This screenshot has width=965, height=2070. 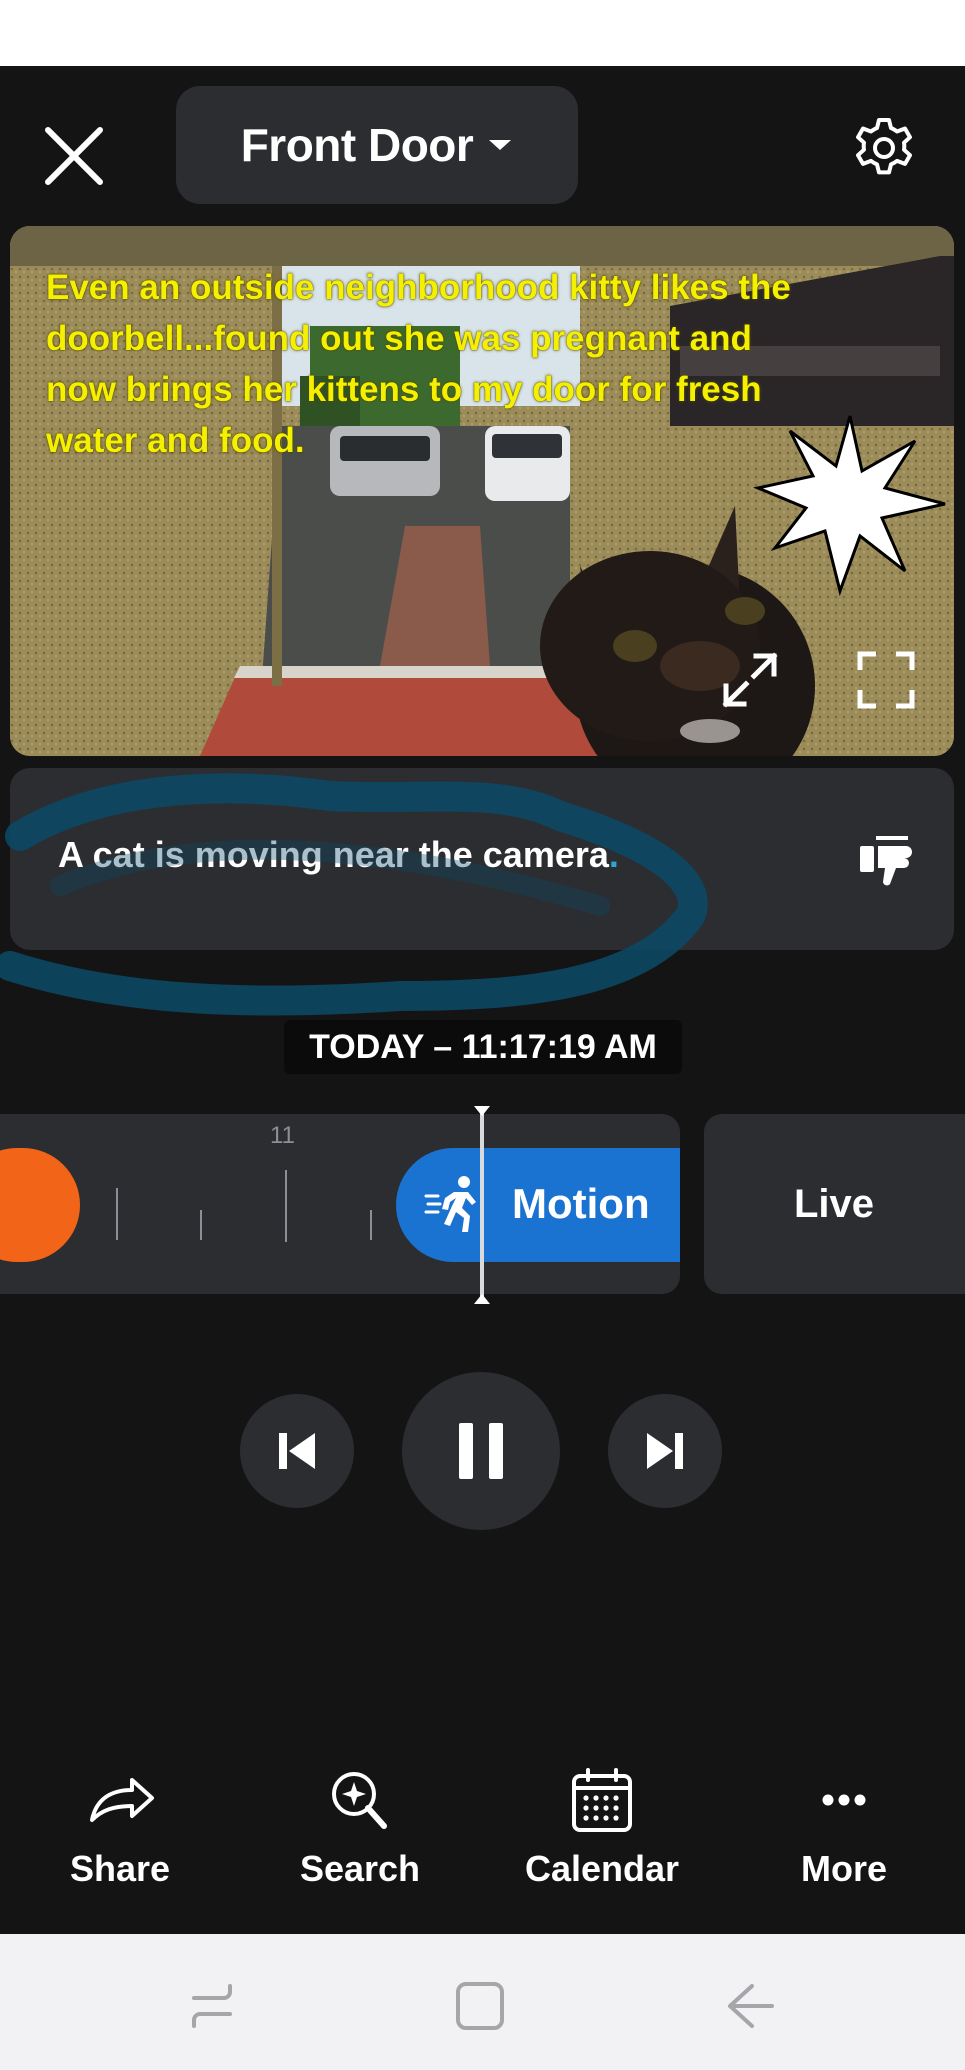 I want to click on calendar-icon, so click(x=602, y=1800).